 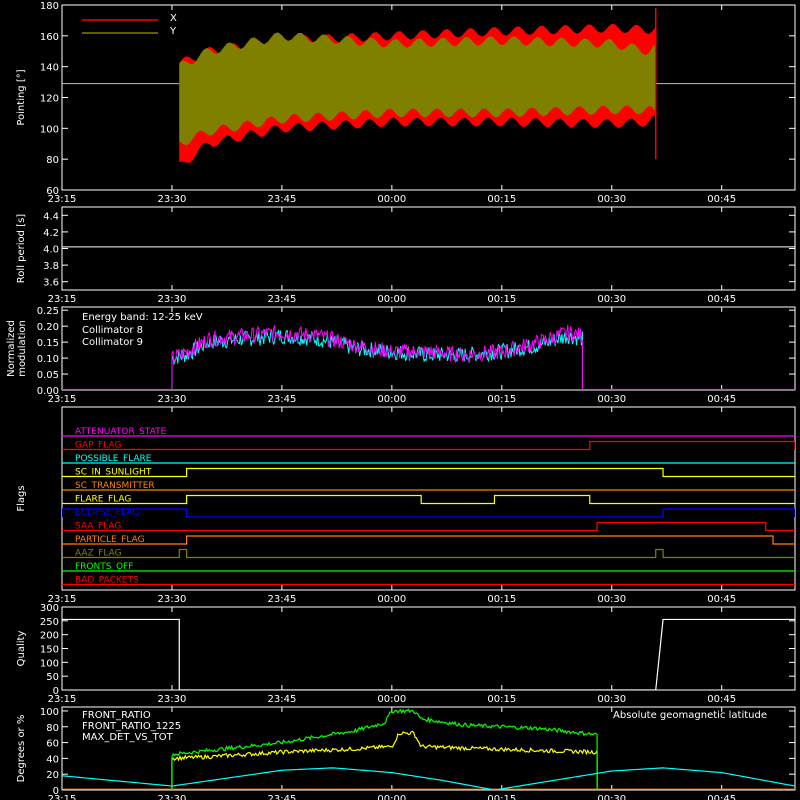 What do you see at coordinates (172, 399) in the screenshot?
I see `modulation-xtick-label-1: 23:30` at bounding box center [172, 399].